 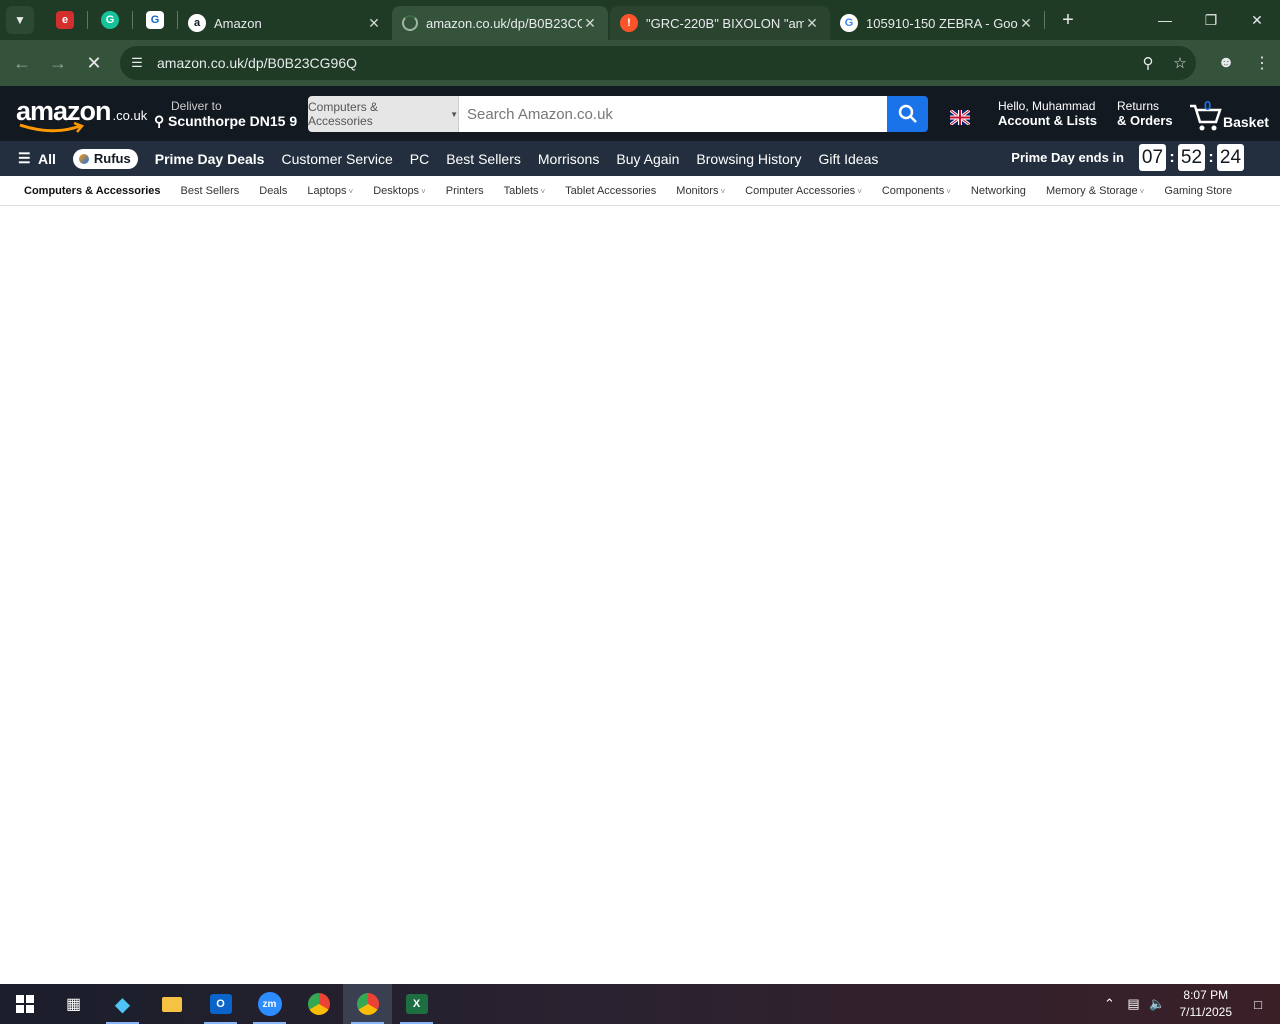 What do you see at coordinates (629, 23) in the screenshot?
I see `brave-icon: !` at bounding box center [629, 23].